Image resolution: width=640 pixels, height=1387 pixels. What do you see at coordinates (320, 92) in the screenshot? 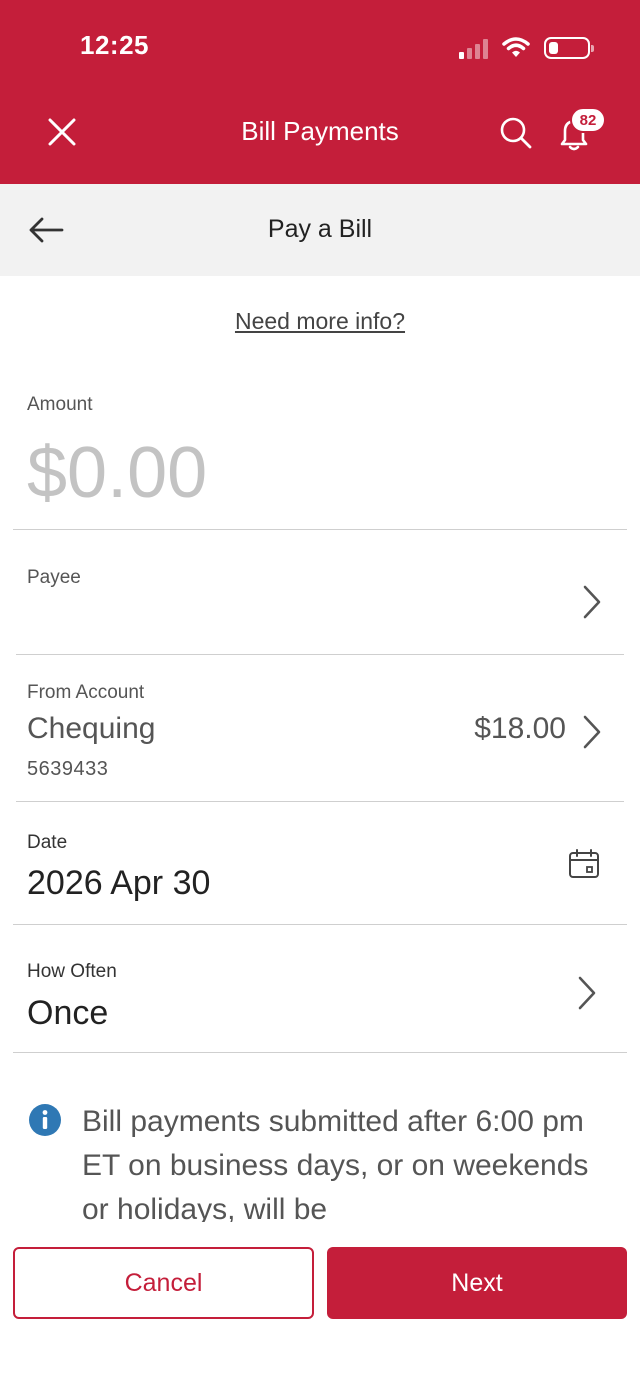
I see `app-header: 12:25 Bill Payments 82` at bounding box center [320, 92].